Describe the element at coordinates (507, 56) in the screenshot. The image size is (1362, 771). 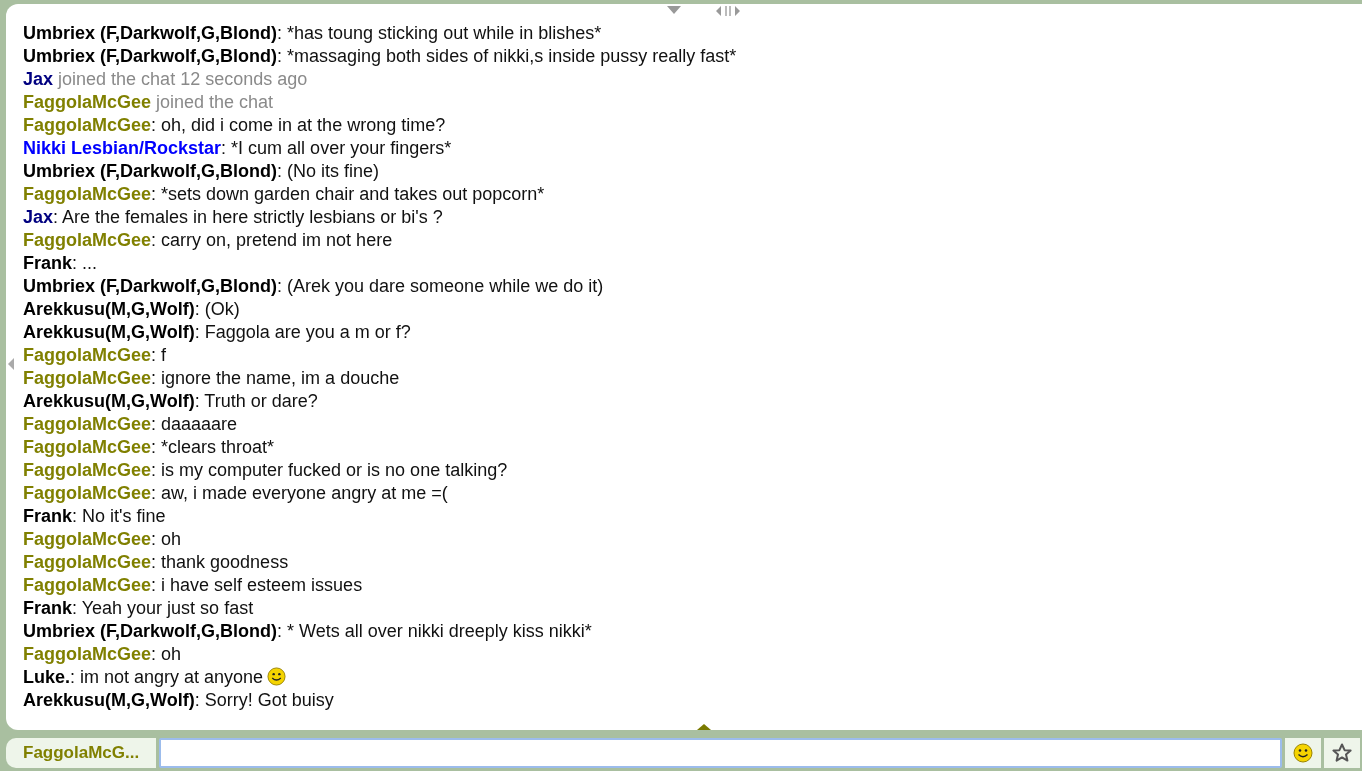
I see `message-text: : *massaging both sides of nikki,s inside pussy really fast*` at that location.